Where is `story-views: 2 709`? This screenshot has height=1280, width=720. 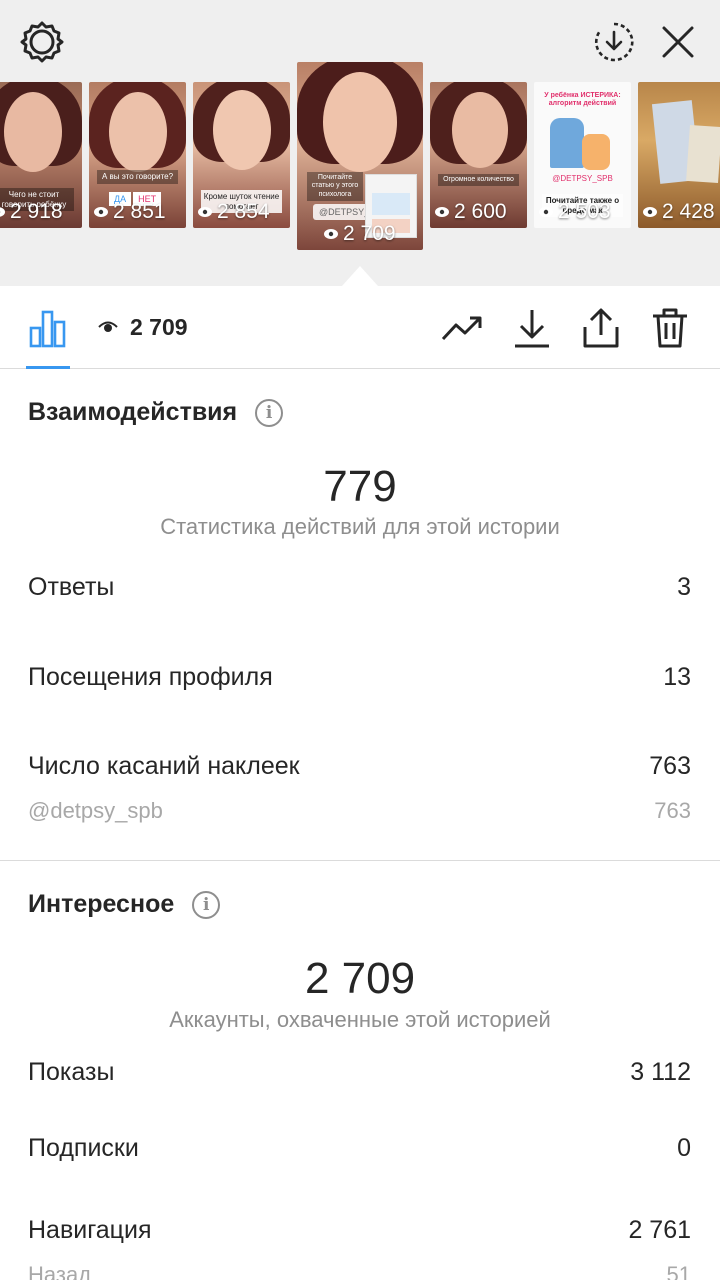 story-views: 2 709 is located at coordinates (359, 234).